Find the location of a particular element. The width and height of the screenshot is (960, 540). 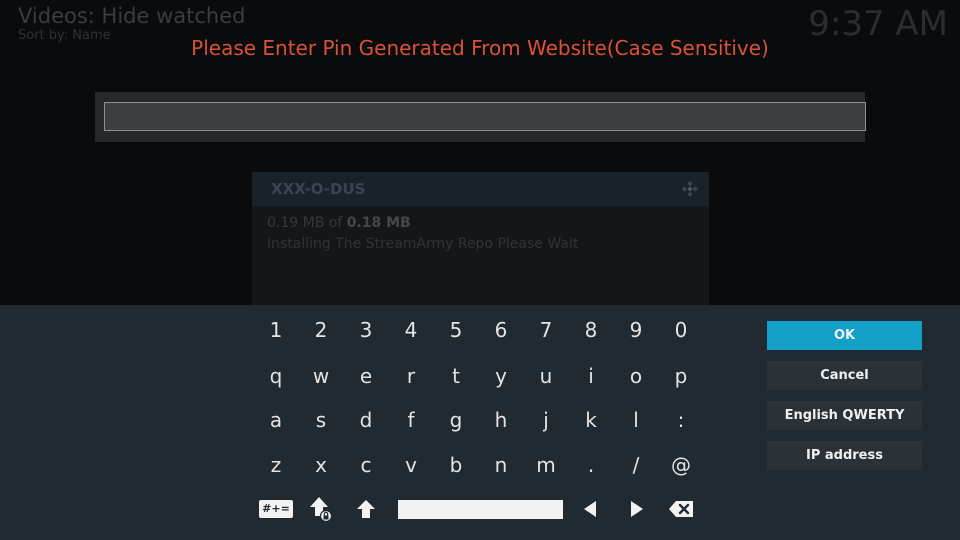

key-p: p is located at coordinates (681, 376).